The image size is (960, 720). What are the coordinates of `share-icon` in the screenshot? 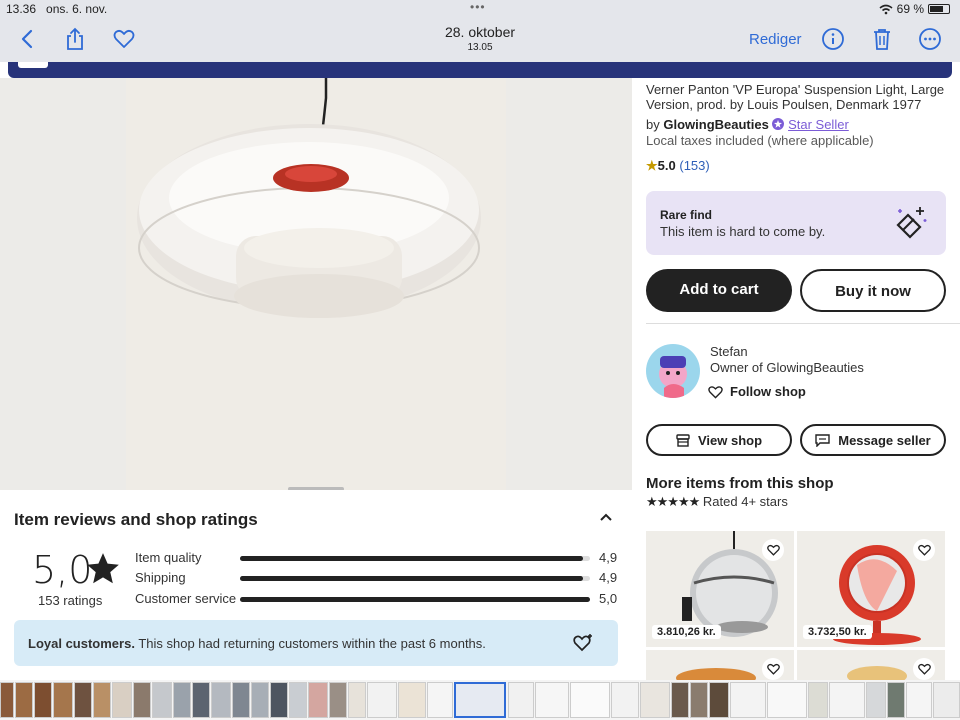 It's located at (75, 39).